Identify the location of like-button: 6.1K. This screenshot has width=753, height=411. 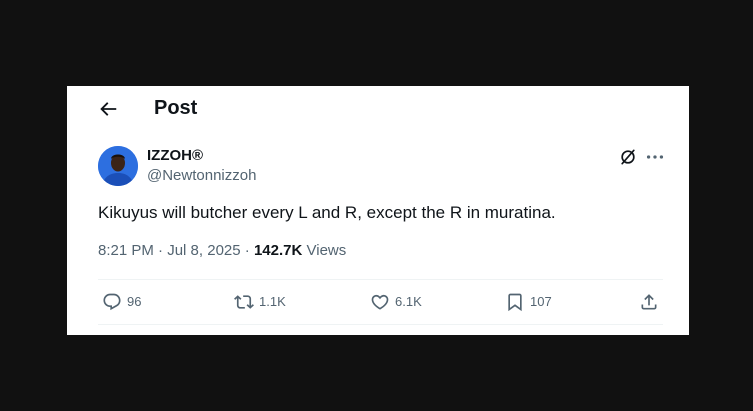
(396, 302).